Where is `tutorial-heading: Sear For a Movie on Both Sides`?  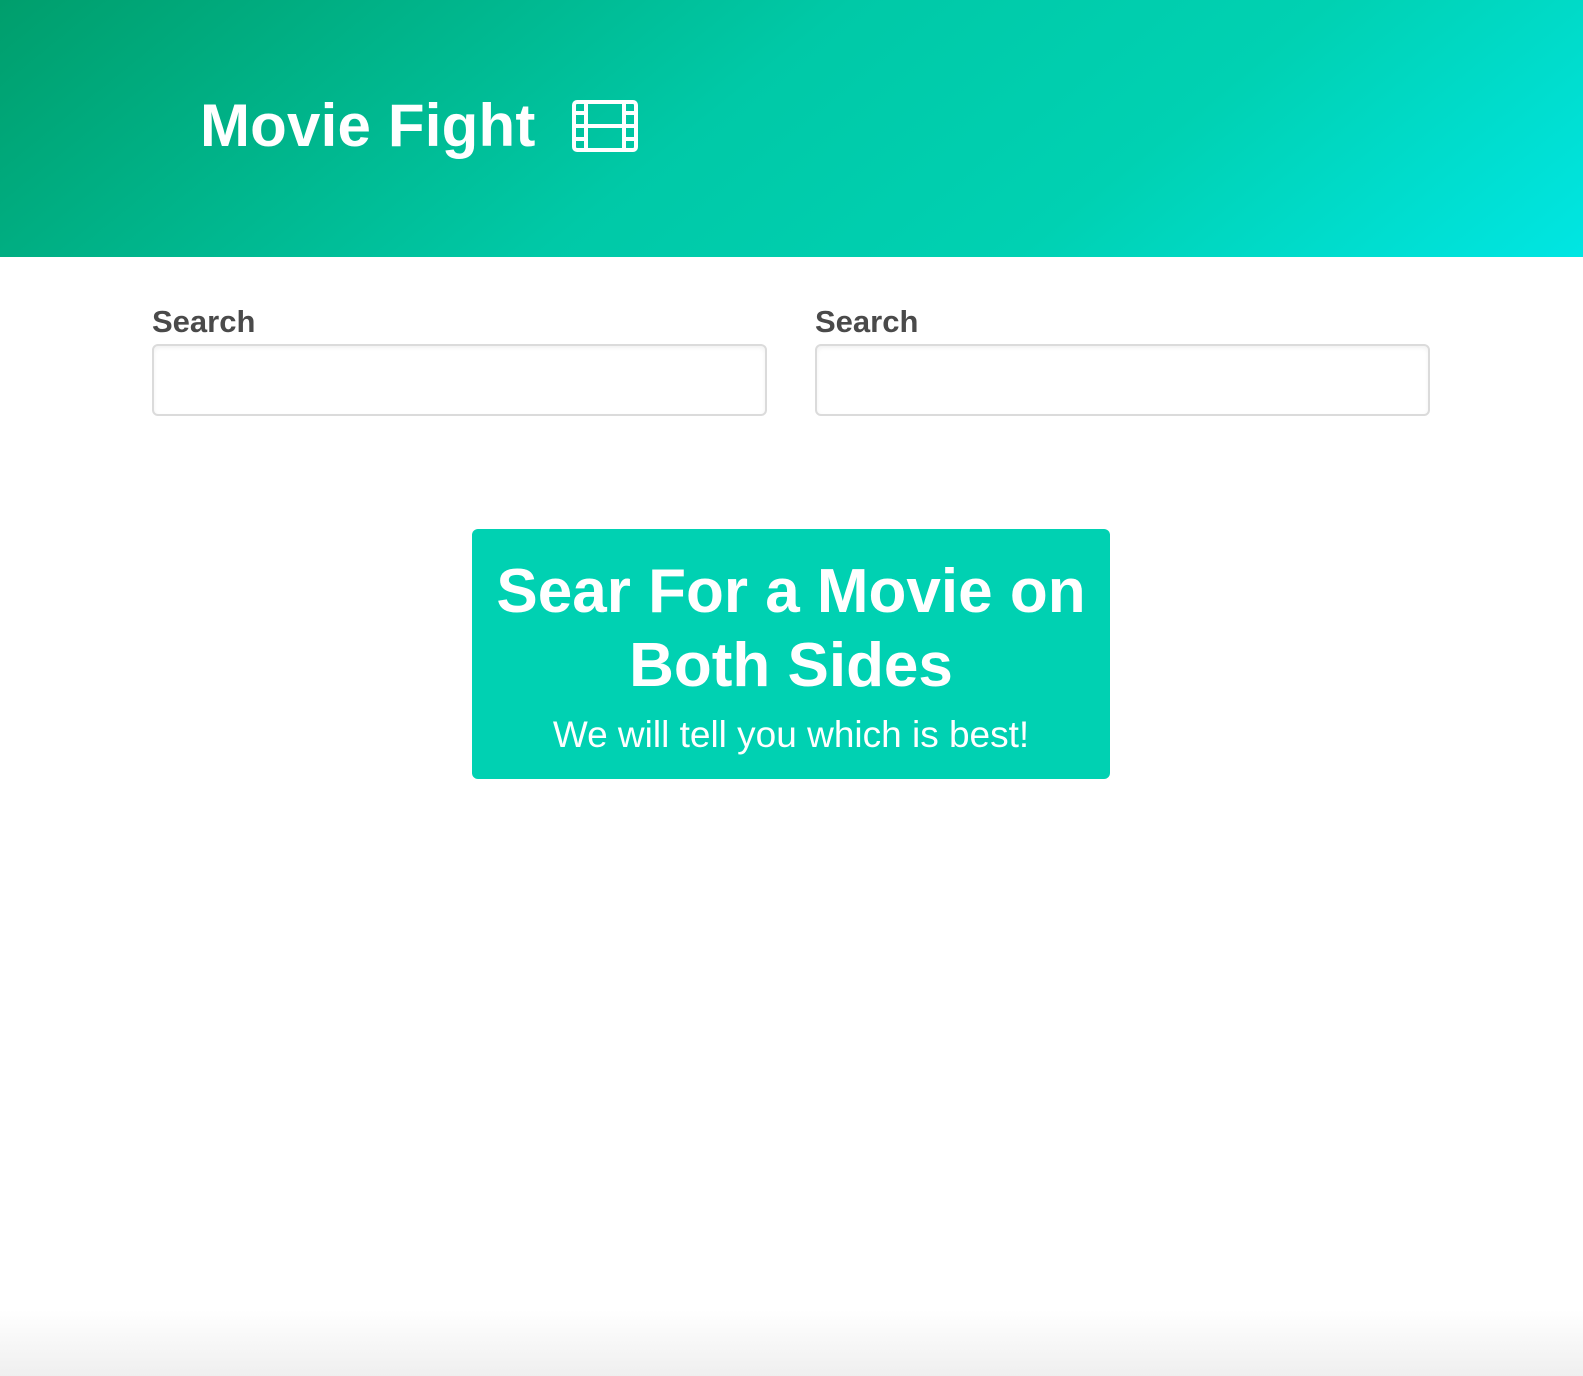 tutorial-heading: Sear For a Movie on Both Sides is located at coordinates (791, 628).